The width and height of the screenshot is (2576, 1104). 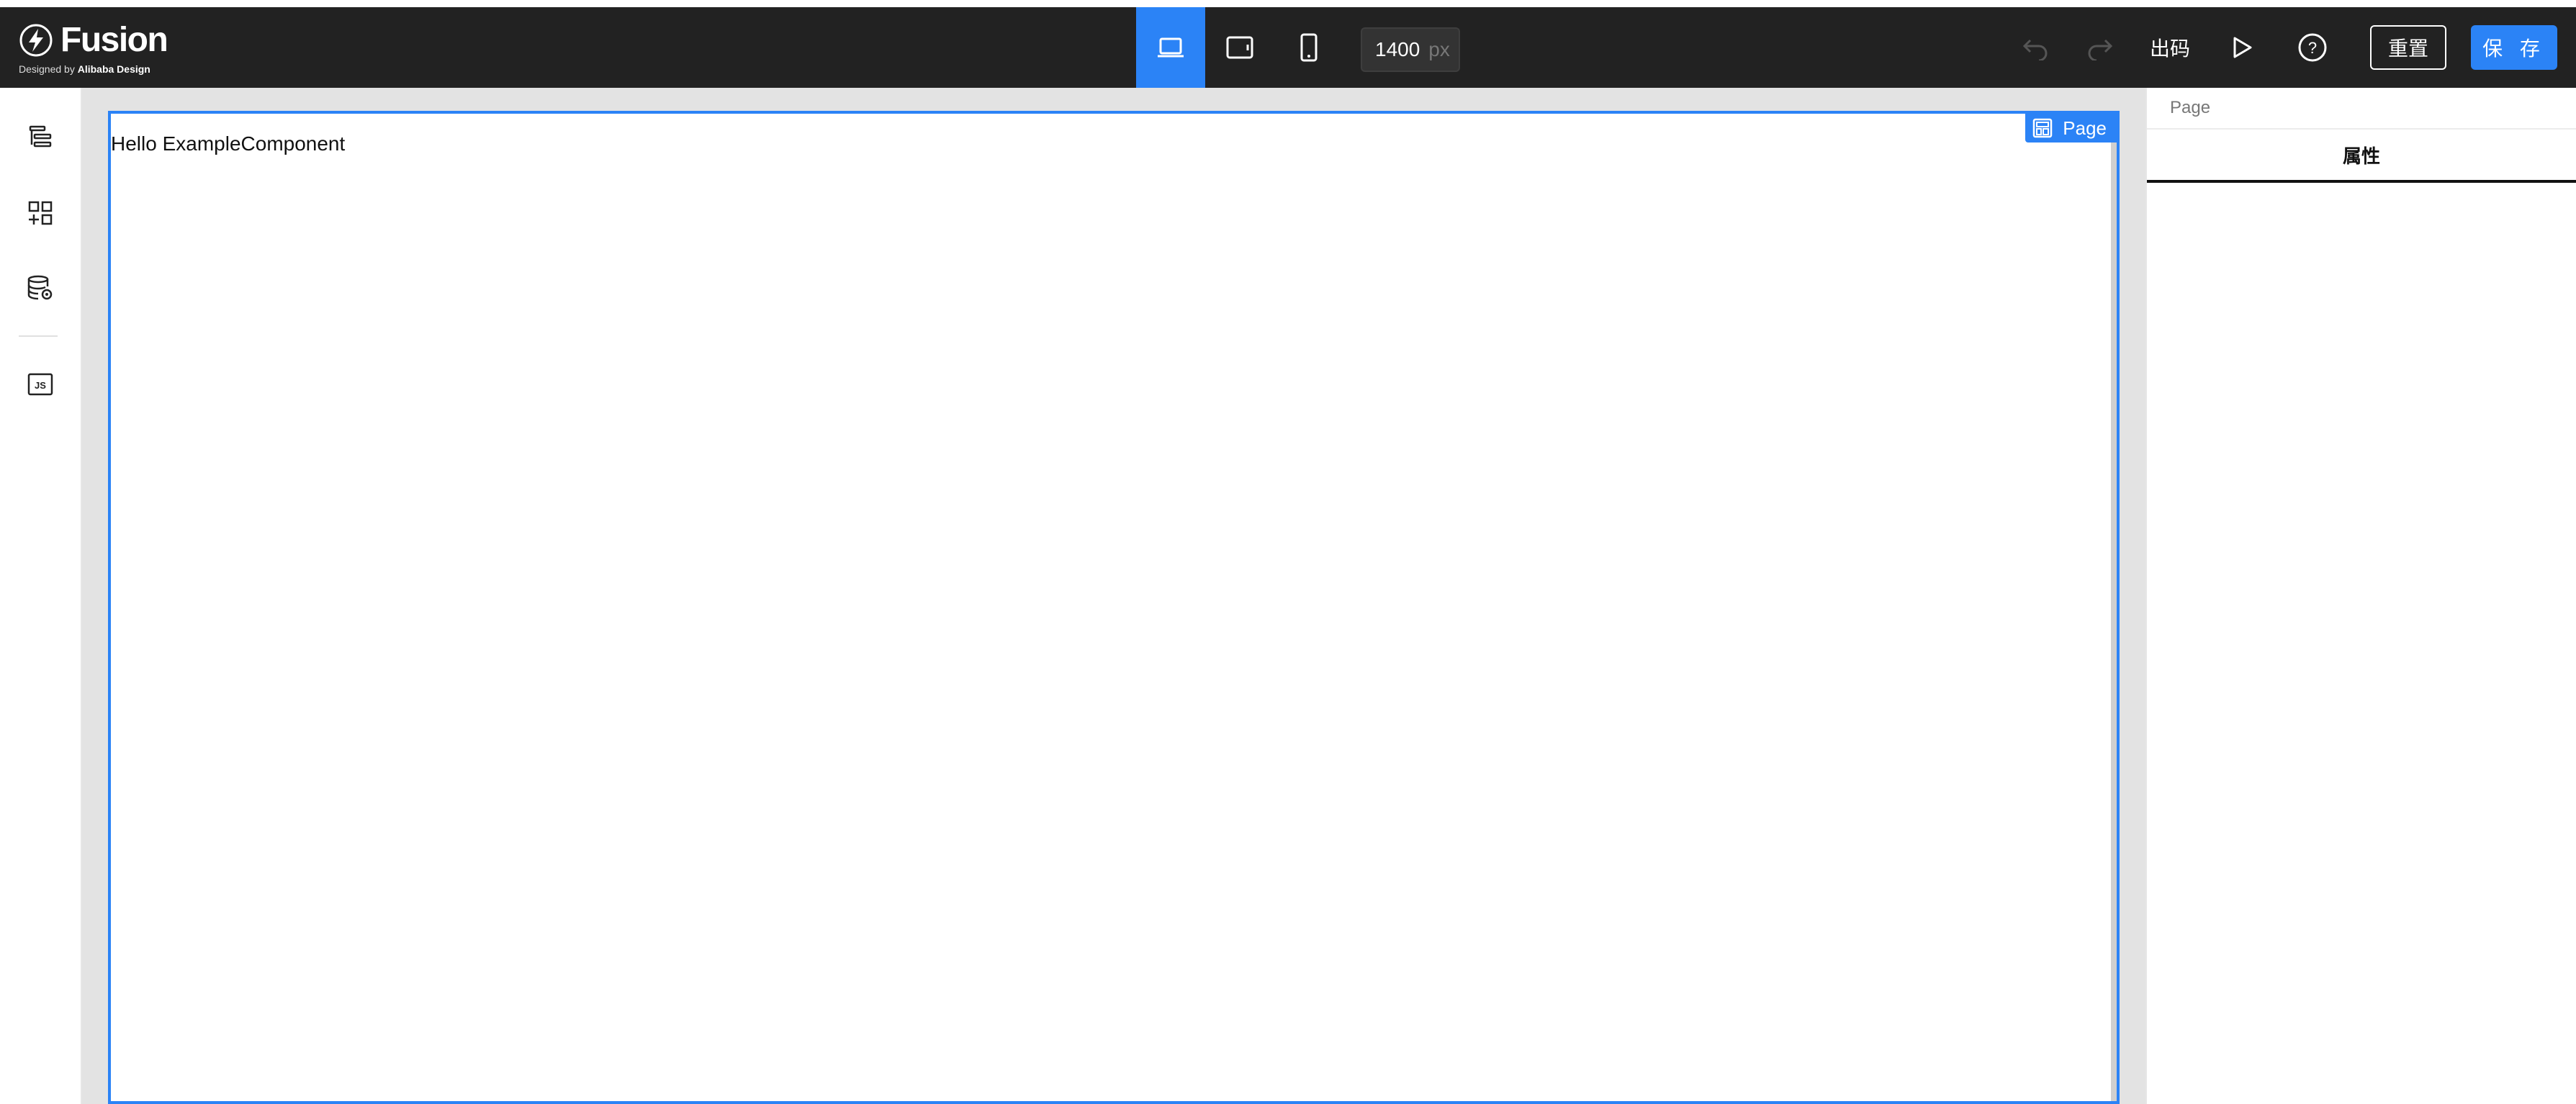 What do you see at coordinates (1439, 49) in the screenshot?
I see `canvas-width-unit: px` at bounding box center [1439, 49].